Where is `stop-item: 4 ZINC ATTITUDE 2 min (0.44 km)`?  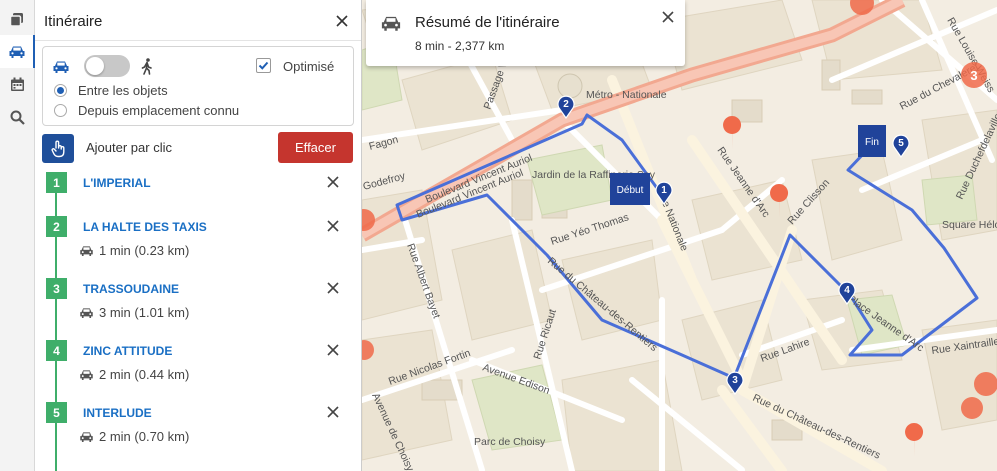
stop-item: 4 ZINC ATTITUDE 2 min (0.44 km) is located at coordinates (198, 365).